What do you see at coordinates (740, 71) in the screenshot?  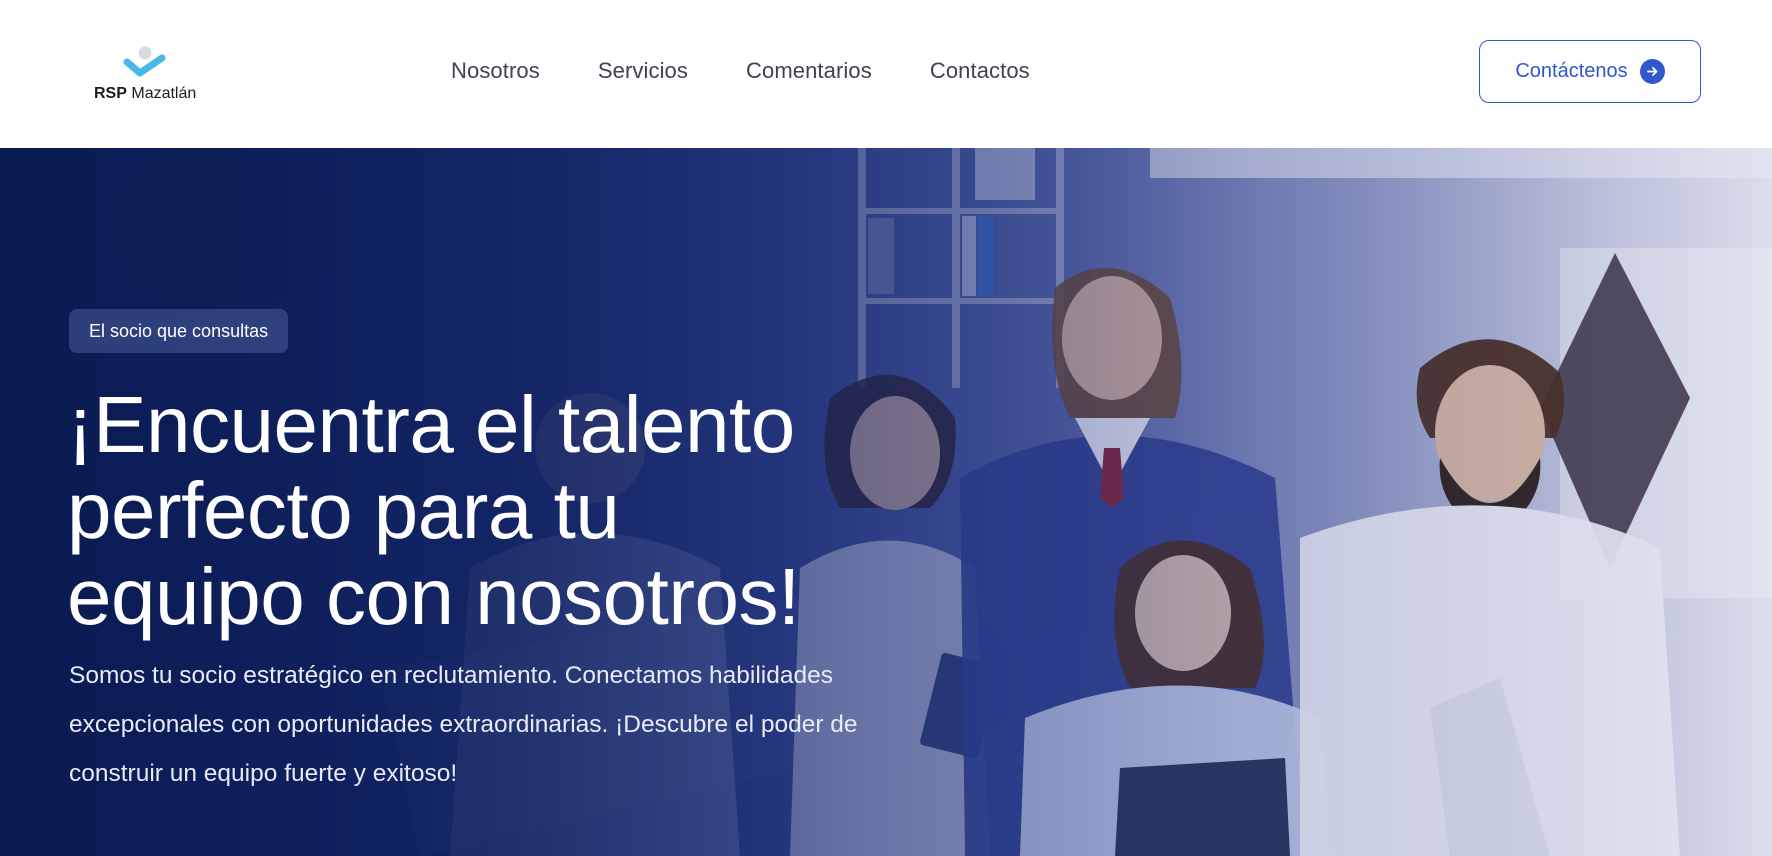 I see `main-nav: Nosotros Servicios Comentarios Contactos` at bounding box center [740, 71].